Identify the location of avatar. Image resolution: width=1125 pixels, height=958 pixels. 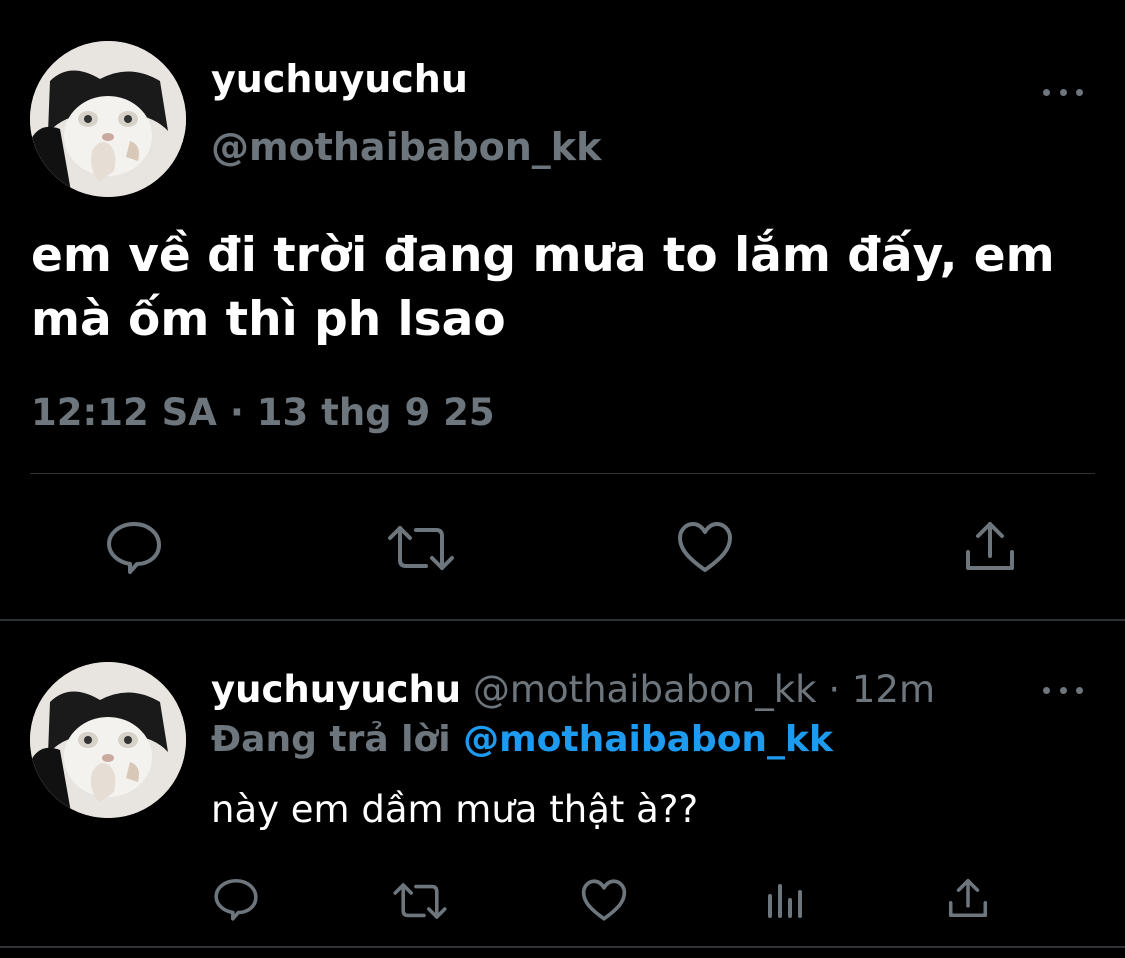
(108, 119).